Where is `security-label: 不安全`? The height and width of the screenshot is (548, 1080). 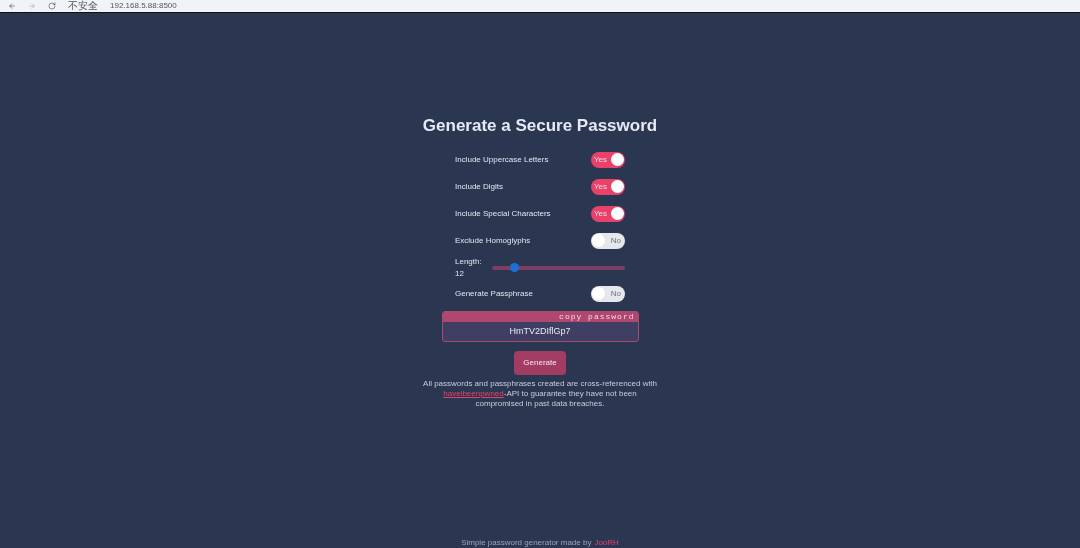
security-label: 不安全 is located at coordinates (83, 6).